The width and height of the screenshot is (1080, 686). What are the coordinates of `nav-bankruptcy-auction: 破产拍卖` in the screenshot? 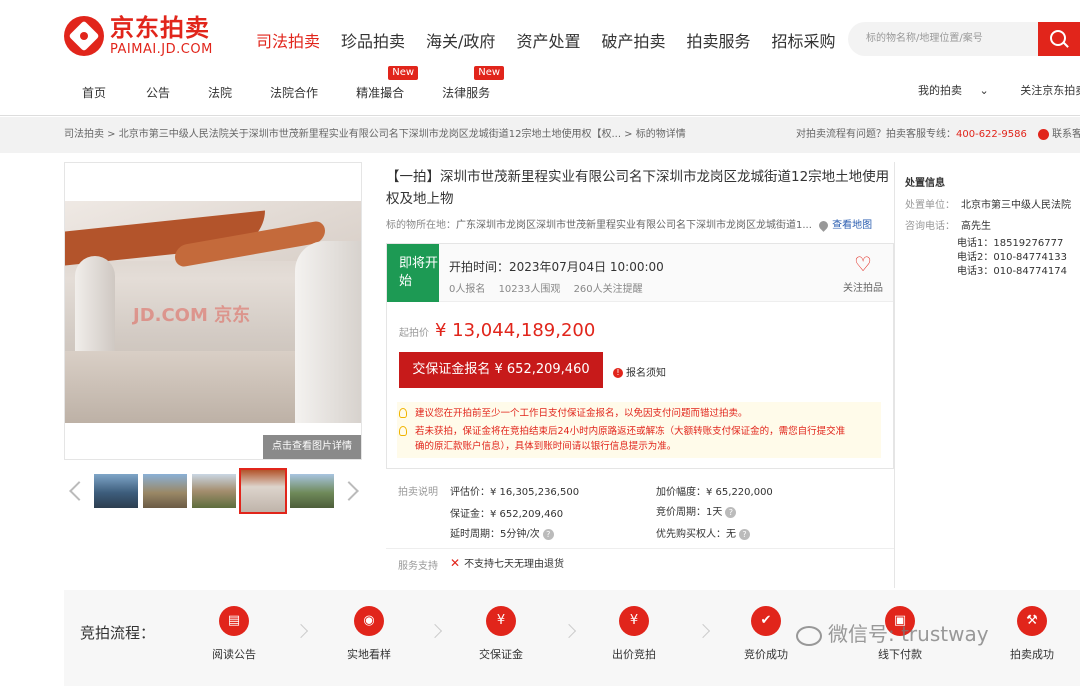 It's located at (633, 40).